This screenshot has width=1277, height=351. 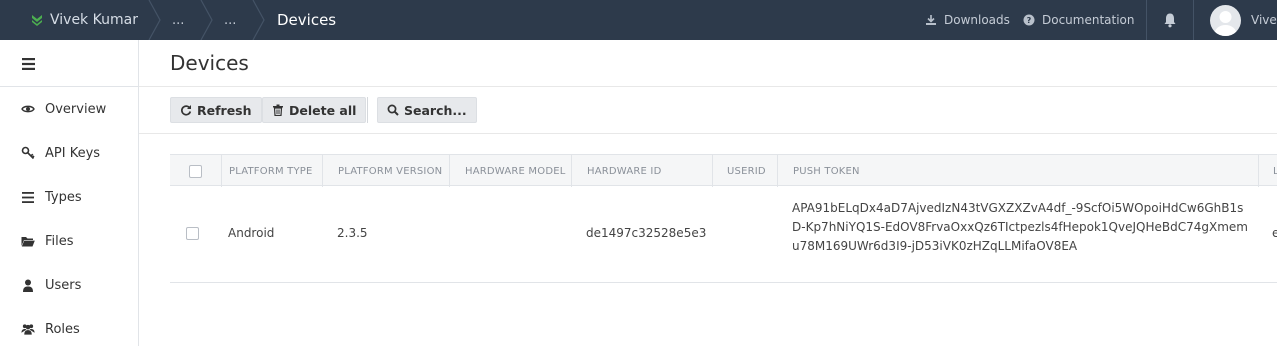 I want to click on user-icon, so click(x=28, y=285).